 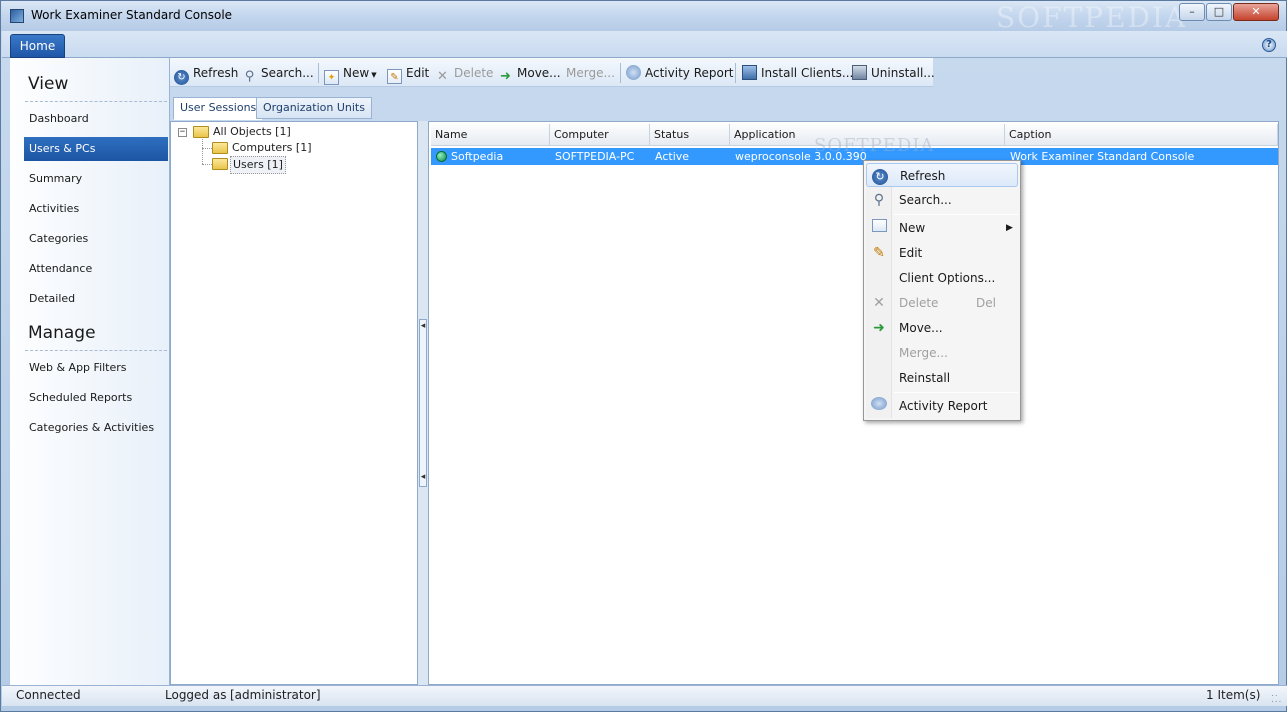 What do you see at coordinates (749, 72) in the screenshot?
I see `install-icon` at bounding box center [749, 72].